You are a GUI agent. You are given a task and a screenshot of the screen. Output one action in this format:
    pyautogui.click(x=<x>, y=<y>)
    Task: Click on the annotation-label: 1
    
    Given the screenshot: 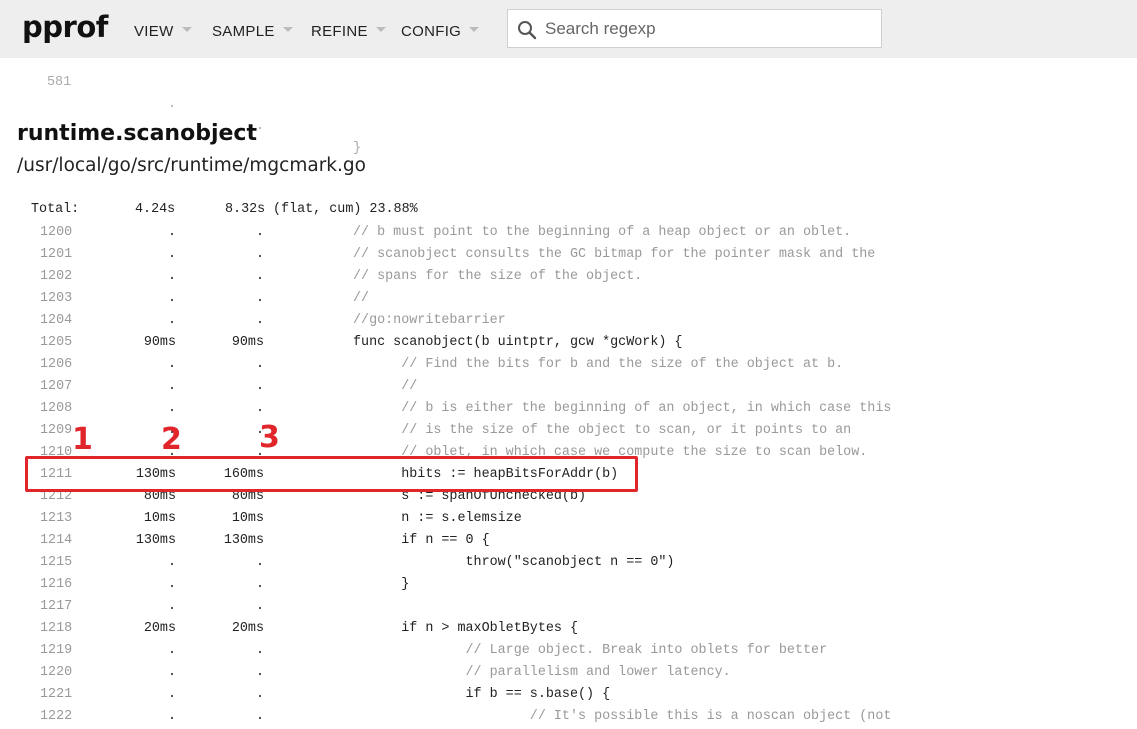 What is the action you would take?
    pyautogui.click(x=82, y=439)
    